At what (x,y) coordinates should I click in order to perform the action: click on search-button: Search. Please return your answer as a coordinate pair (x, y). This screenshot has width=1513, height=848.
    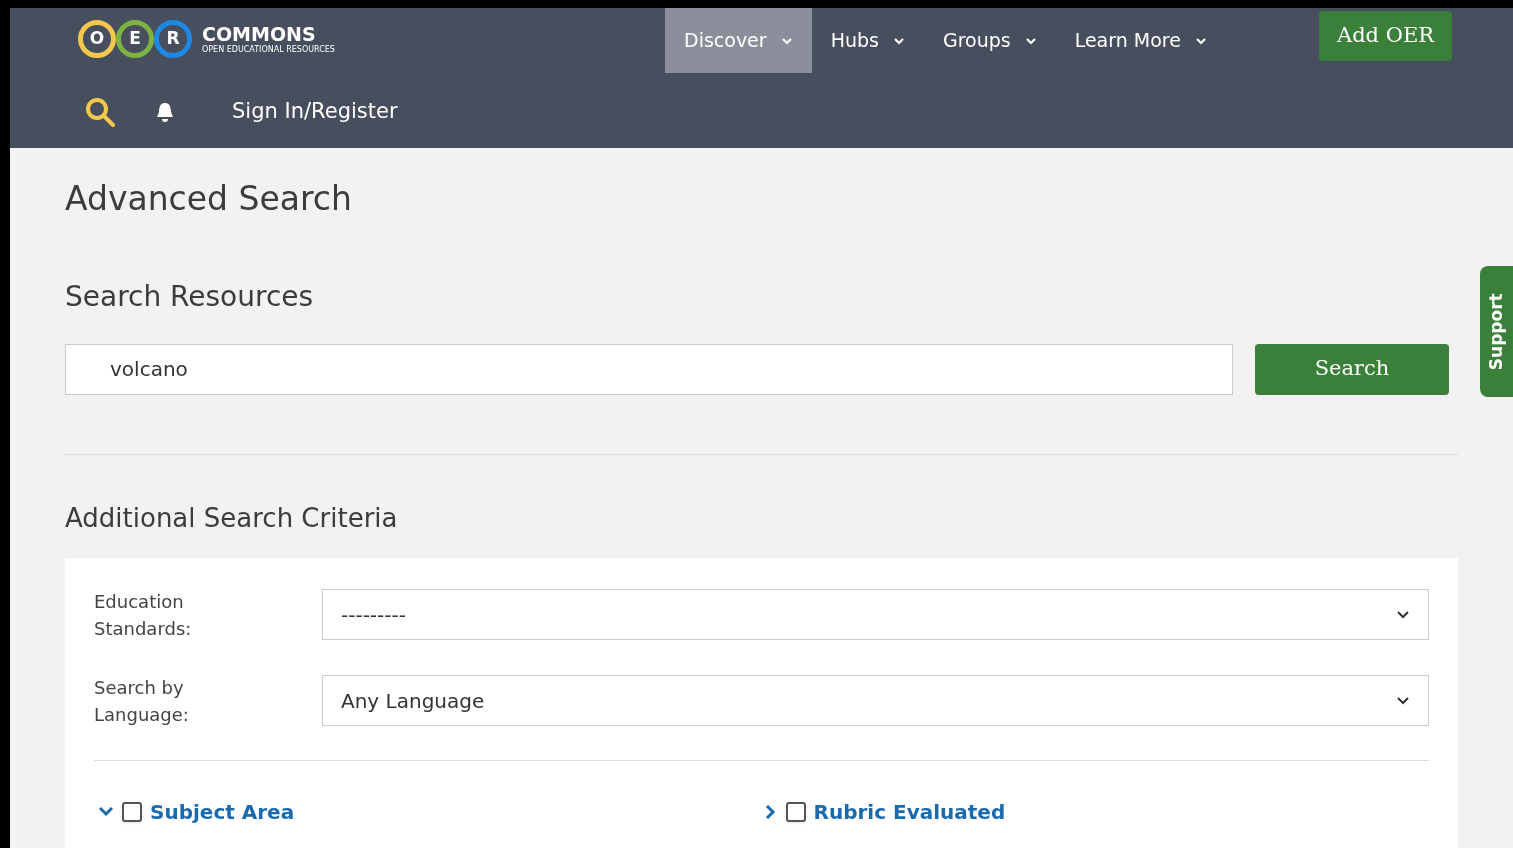
    Looking at the image, I should click on (1352, 369).